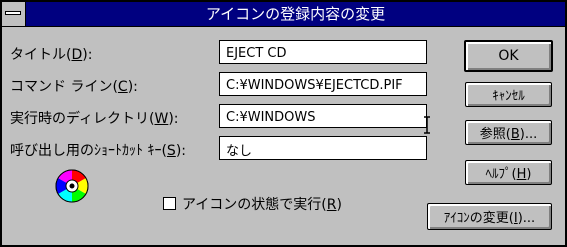  I want to click on working-directory-input, so click(323, 116).